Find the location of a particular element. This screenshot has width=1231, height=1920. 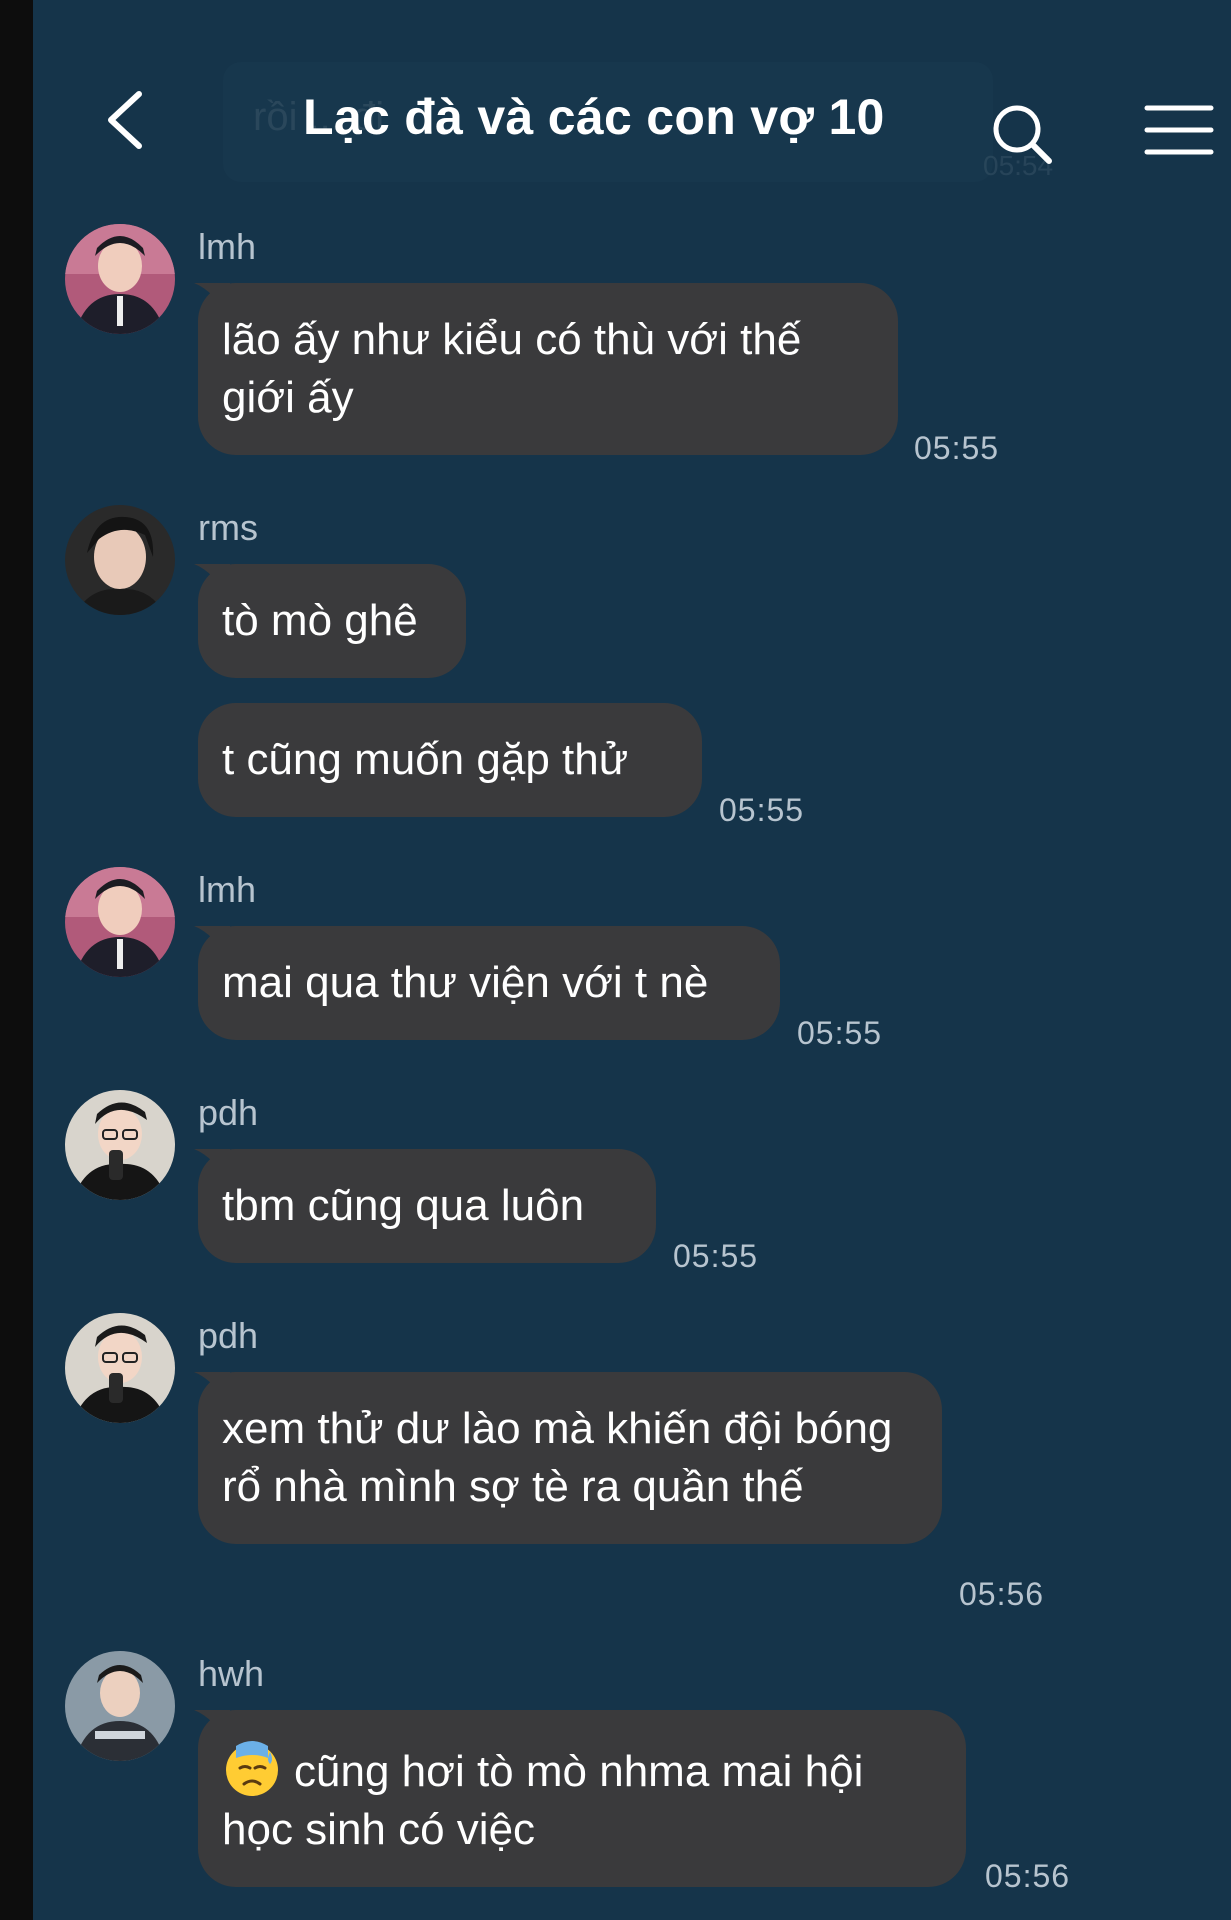

message-text: tò mò ghê is located at coordinates (320, 620).